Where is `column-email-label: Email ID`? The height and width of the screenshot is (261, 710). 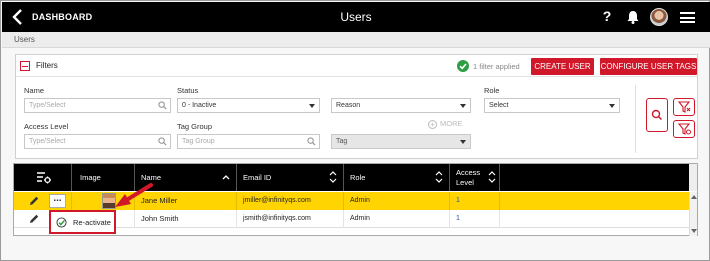 column-email-label: Email ID is located at coordinates (257, 177).